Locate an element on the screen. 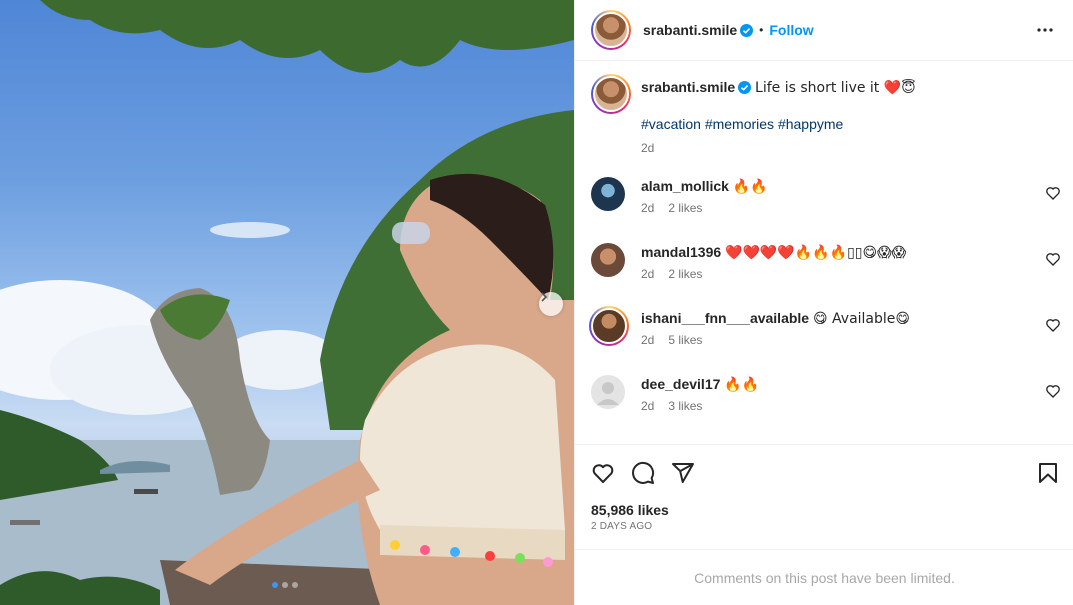  comment-text: 😋 Available😋 is located at coordinates (861, 319).